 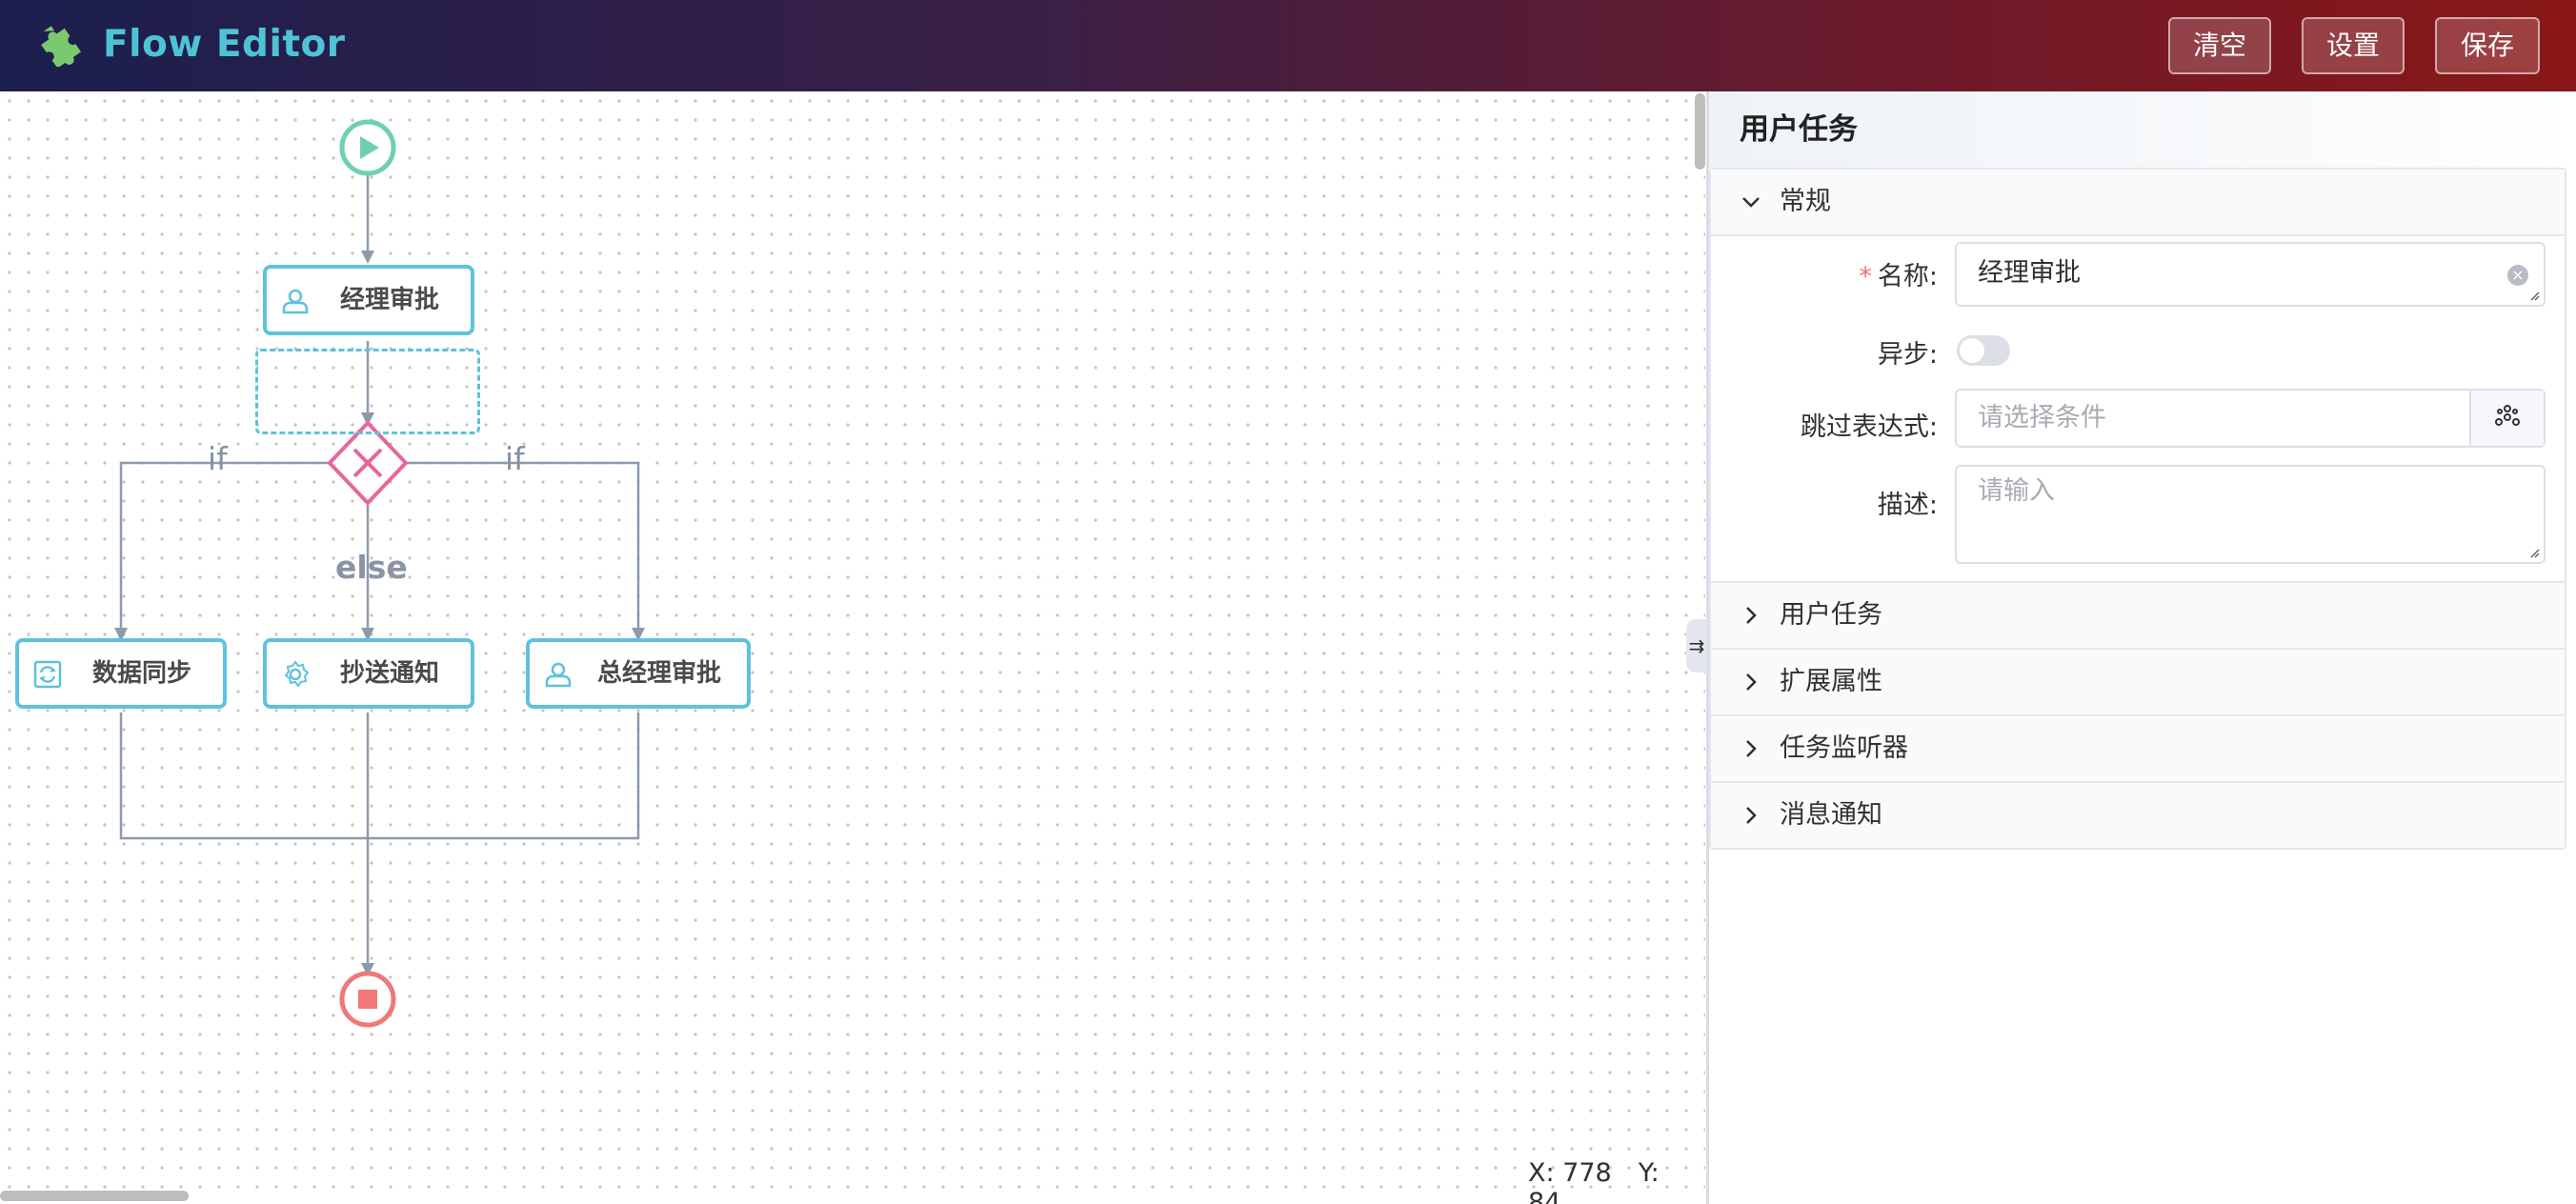 What do you see at coordinates (1700, 131) in the screenshot?
I see `canvas-vertical-scrollbar` at bounding box center [1700, 131].